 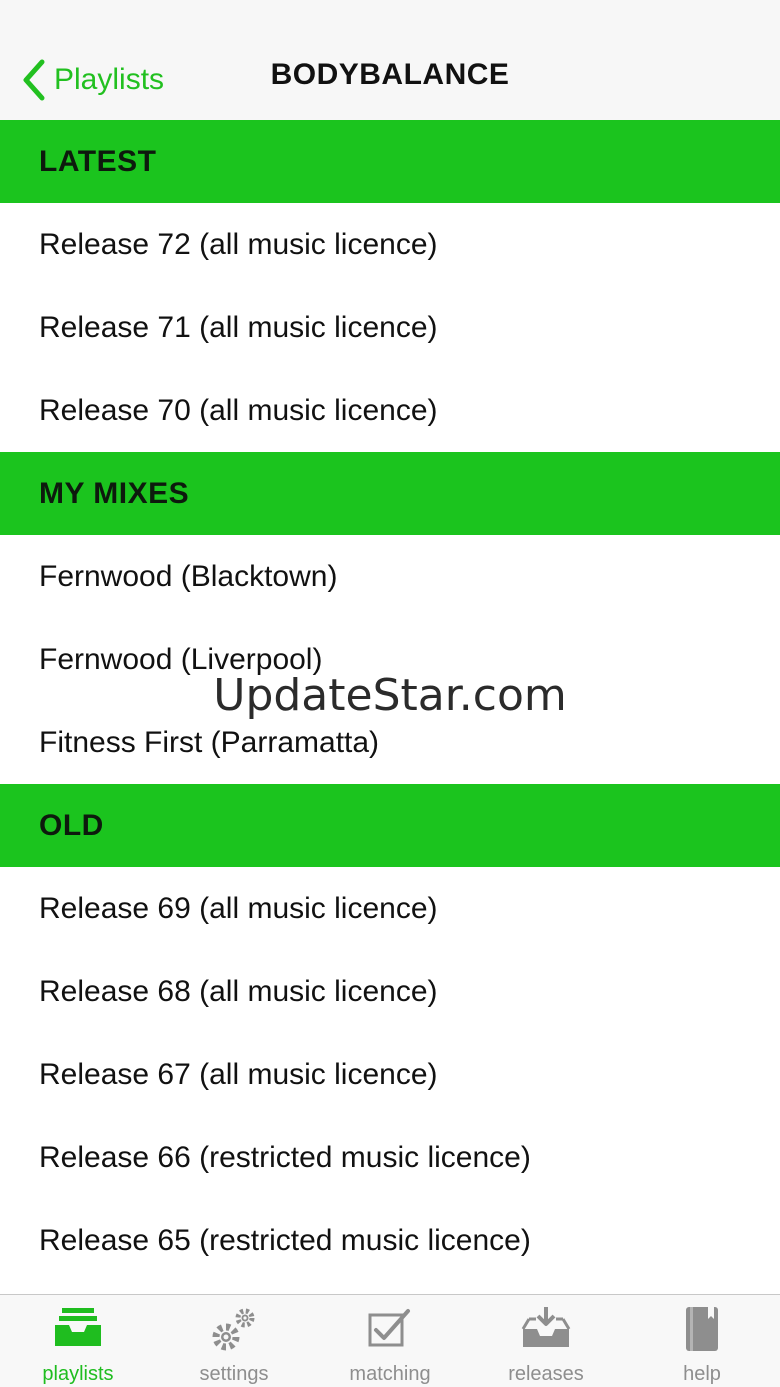 What do you see at coordinates (390, 1157) in the screenshot?
I see `list-item: Release 66 (restricted music licence)` at bounding box center [390, 1157].